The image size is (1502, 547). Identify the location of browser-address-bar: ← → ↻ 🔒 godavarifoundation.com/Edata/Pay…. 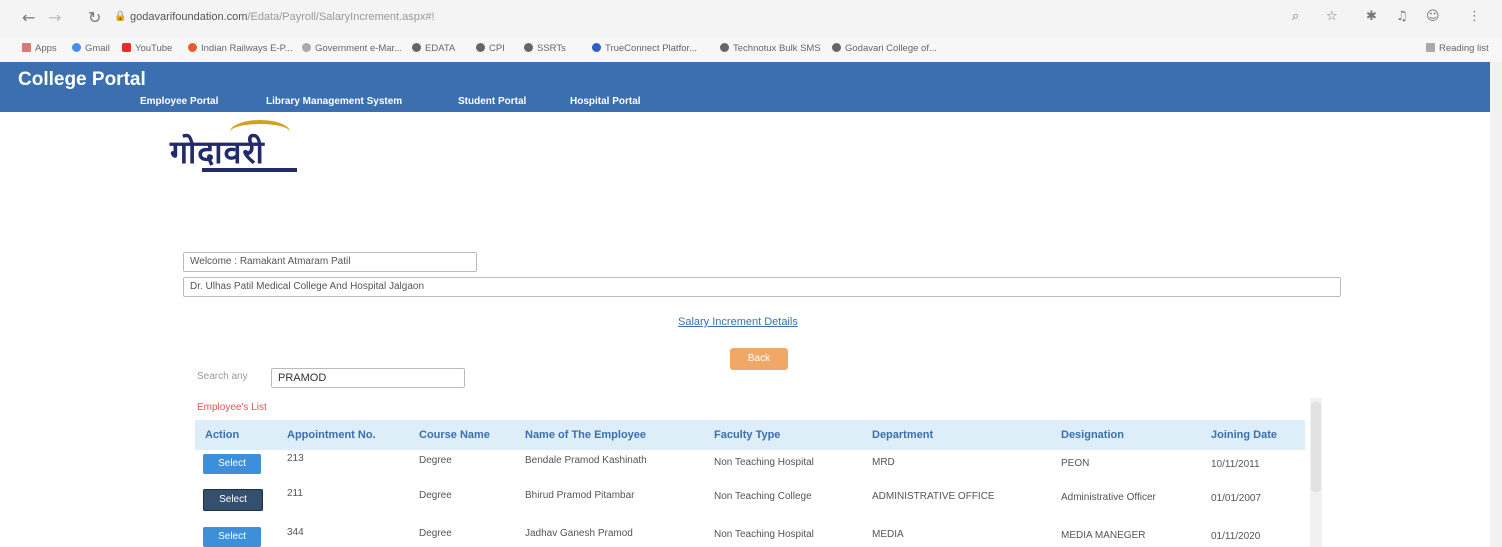
(751, 19).